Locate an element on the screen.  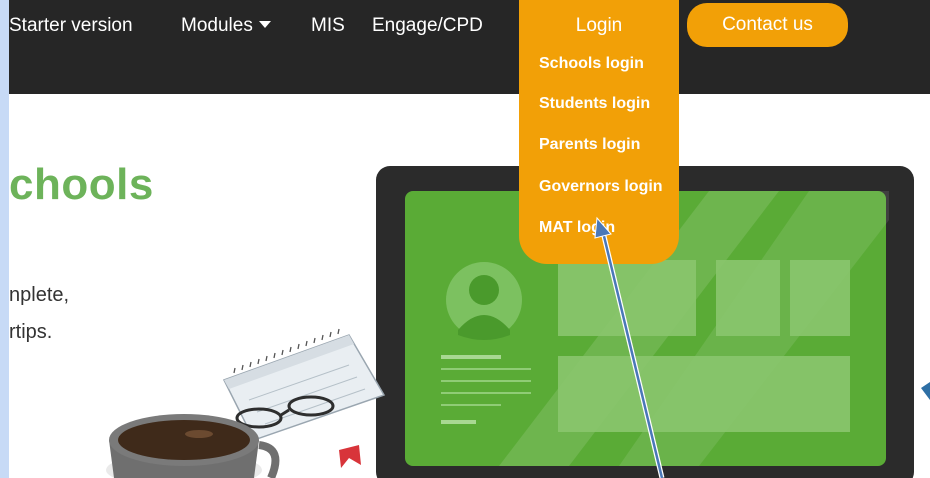
hero-title: chools is located at coordinates (81, 184).